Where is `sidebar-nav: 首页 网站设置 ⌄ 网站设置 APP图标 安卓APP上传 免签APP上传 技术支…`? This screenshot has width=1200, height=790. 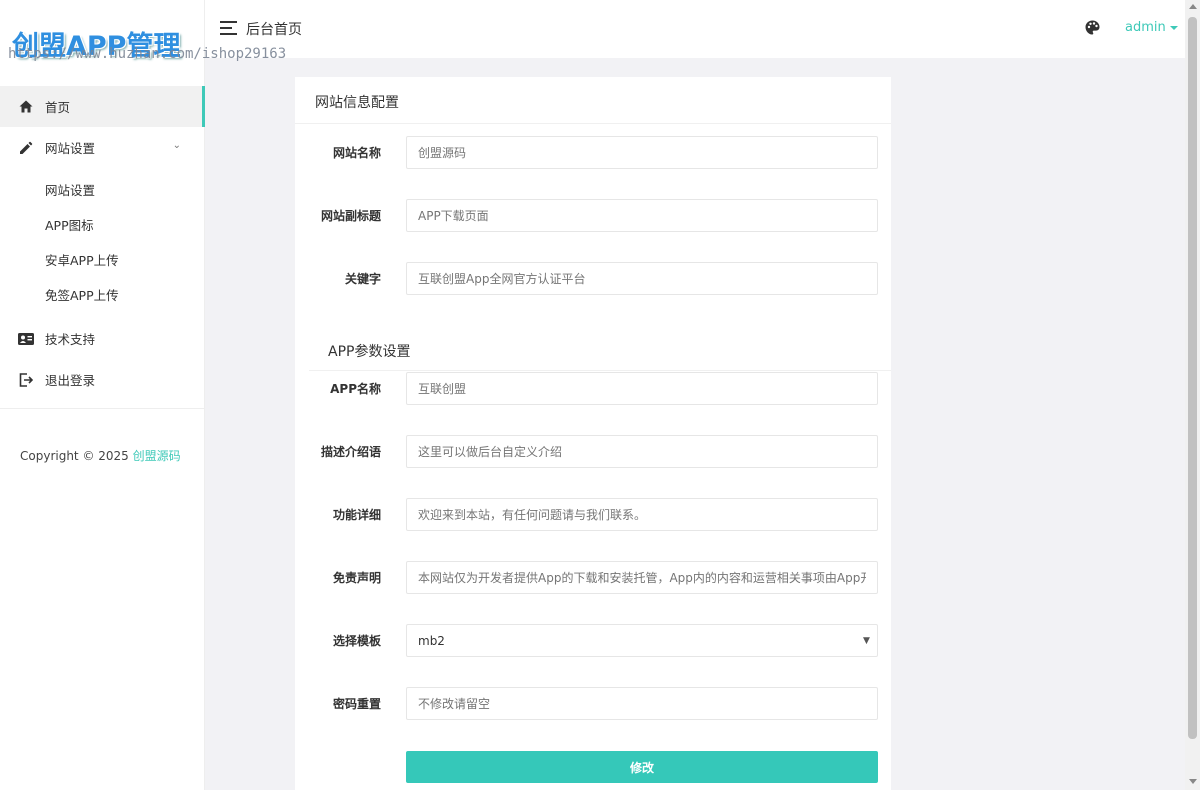
sidebar-nav: 首页 网站设置 ⌄ 网站设置 APP图标 安卓APP上传 免签APP上传 技术支… is located at coordinates (102, 247).